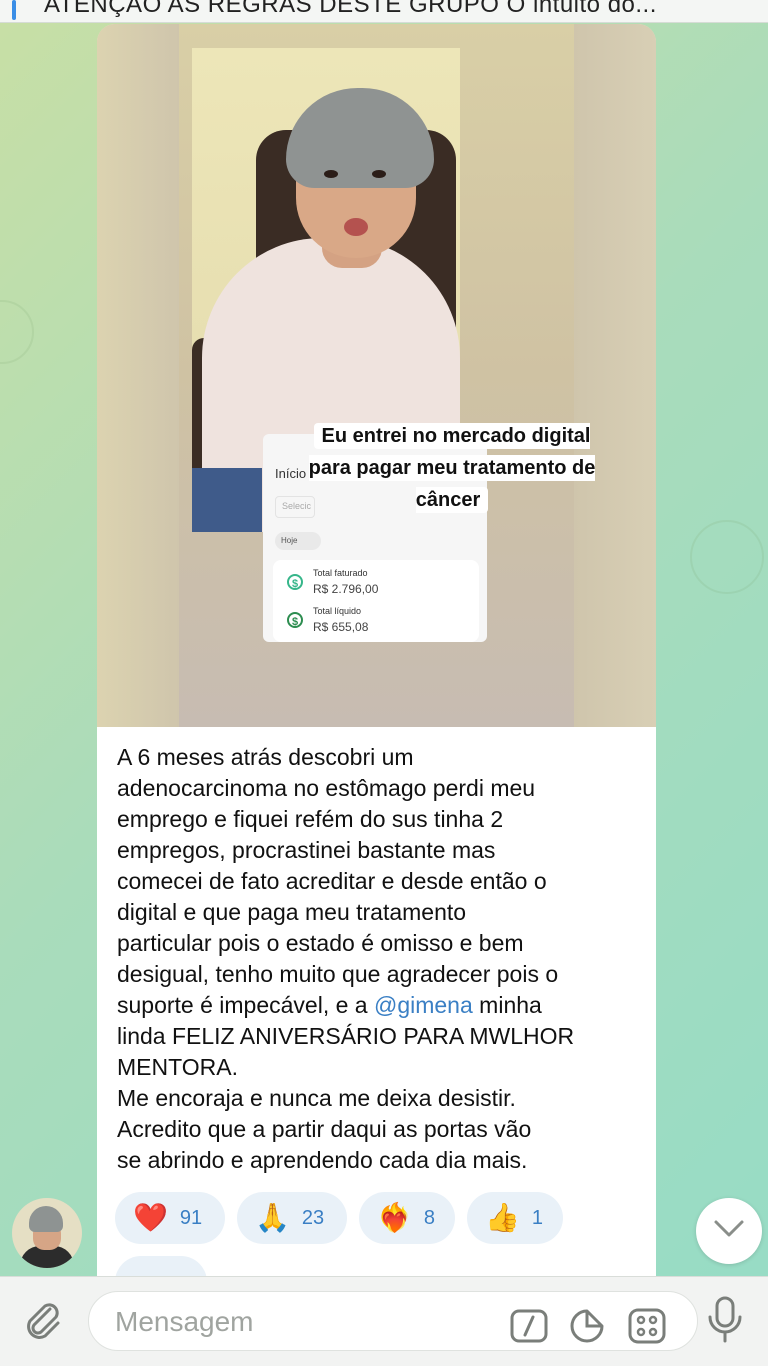 This screenshot has height=1366, width=768. What do you see at coordinates (341, 627) in the screenshot?
I see `total-net-value: R$ 655,08` at bounding box center [341, 627].